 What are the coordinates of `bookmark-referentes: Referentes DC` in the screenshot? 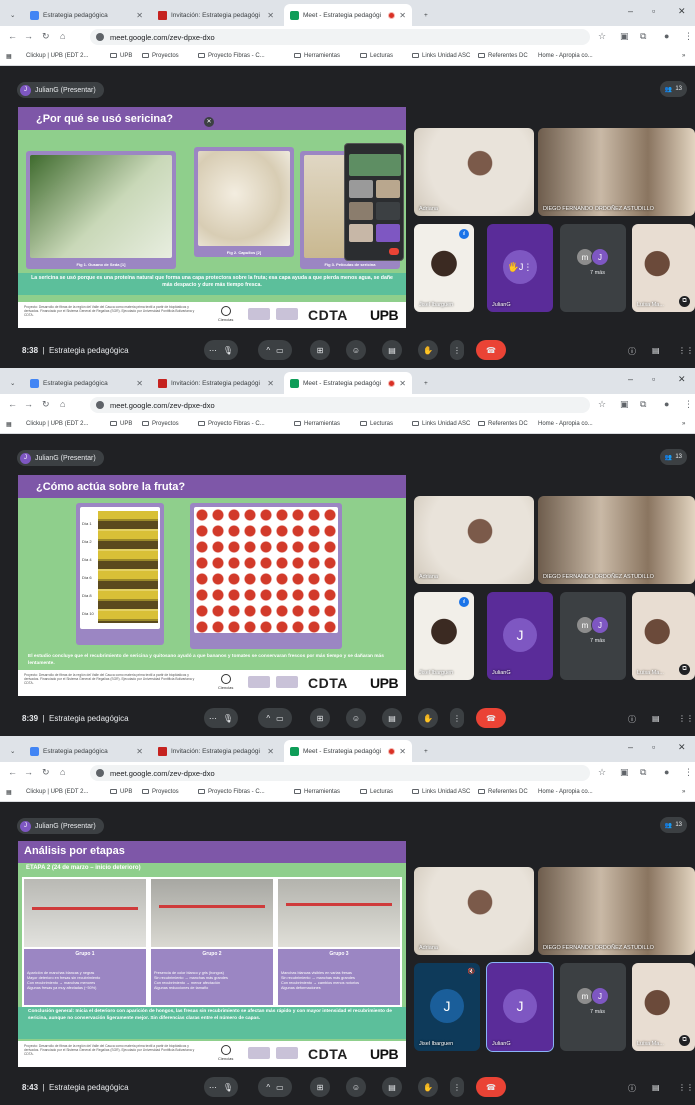 It's located at (503, 792).